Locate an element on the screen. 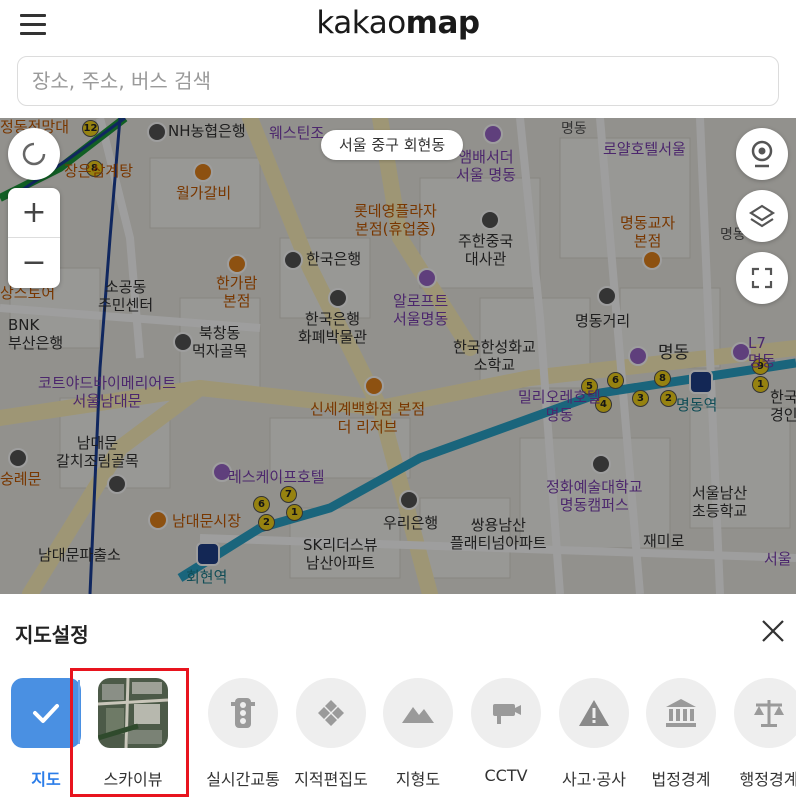  option-label: 사고·공사 is located at coordinates (594, 779).